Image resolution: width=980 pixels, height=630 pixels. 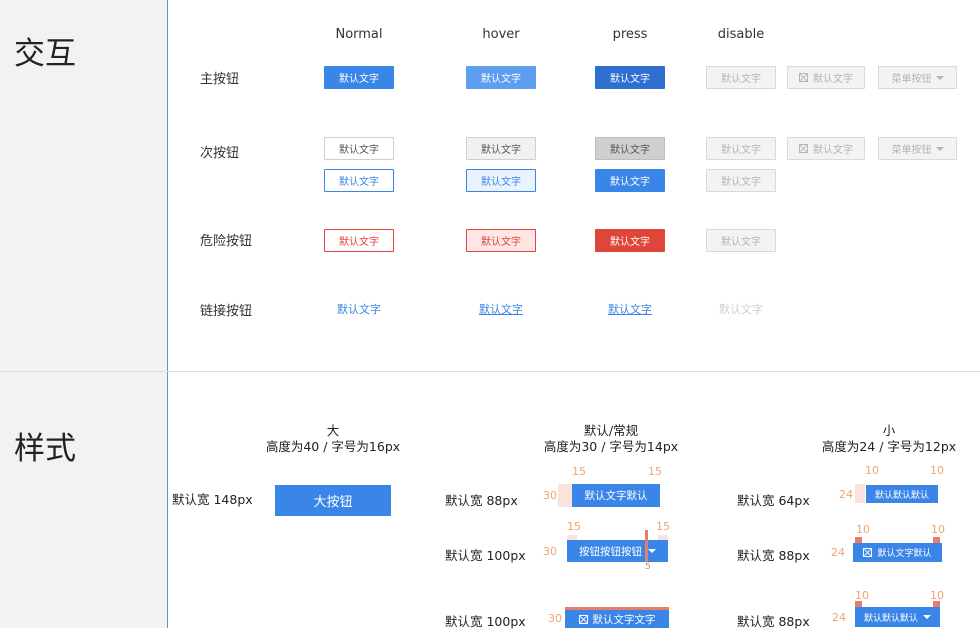 What do you see at coordinates (333, 500) in the screenshot?
I see `large-button: 大按钮` at bounding box center [333, 500].